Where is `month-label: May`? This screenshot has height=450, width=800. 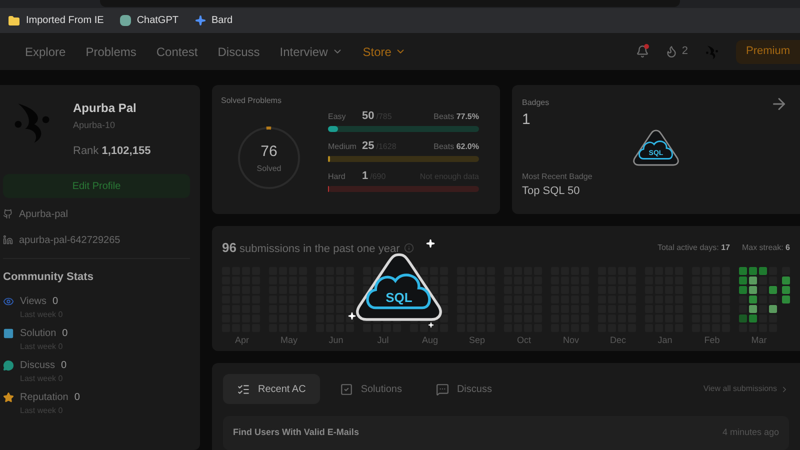
month-label: May is located at coordinates (288, 341).